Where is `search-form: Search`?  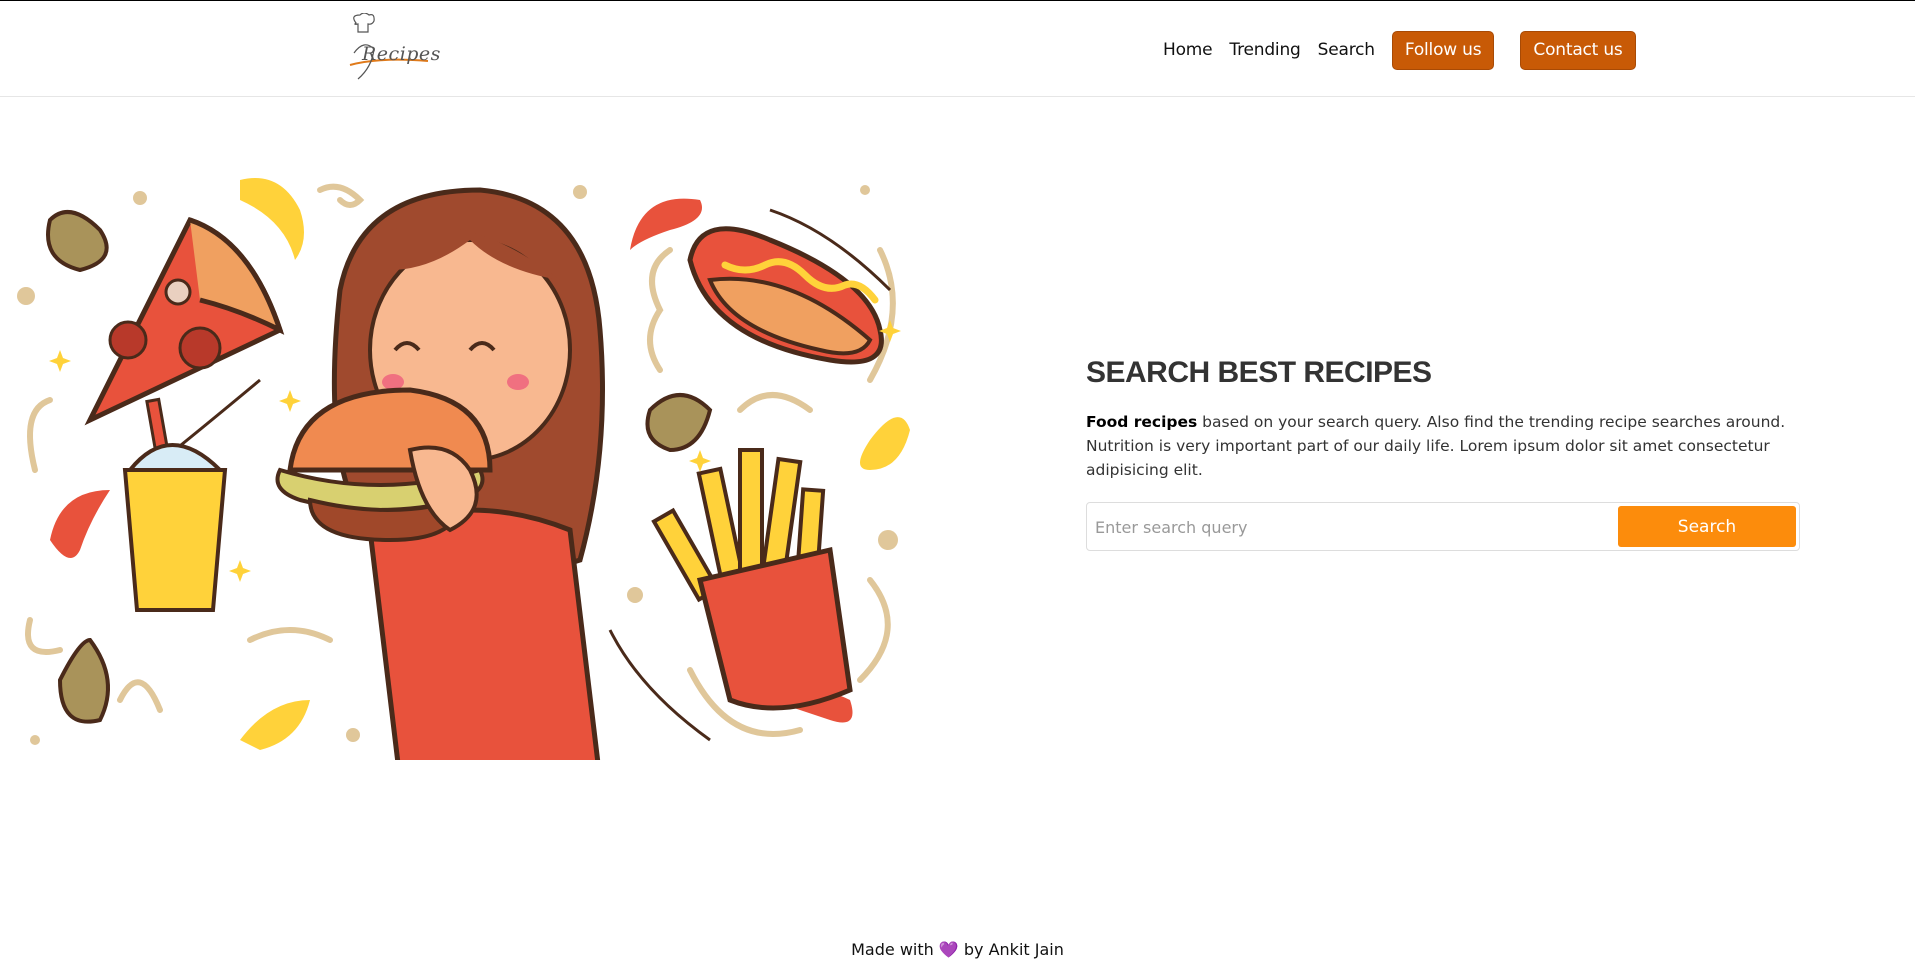
search-form: Search is located at coordinates (1443, 526).